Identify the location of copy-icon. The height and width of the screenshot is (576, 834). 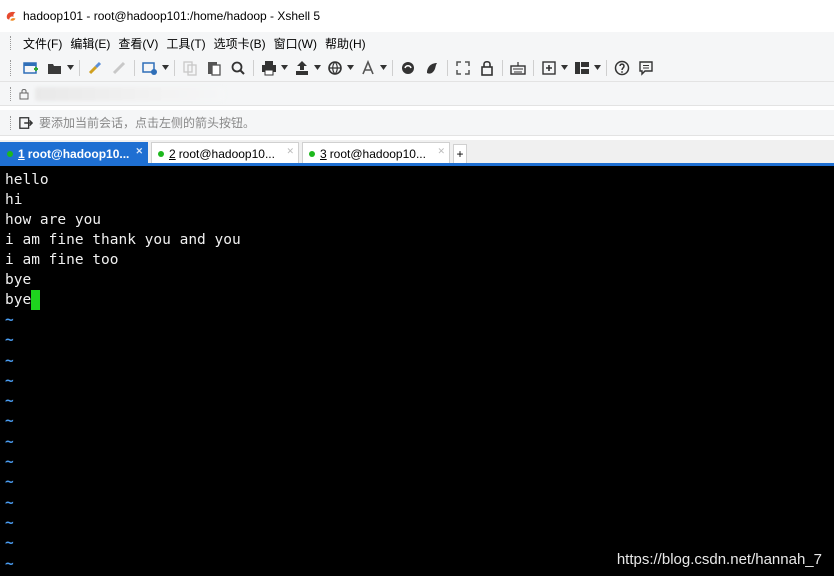
(190, 68).